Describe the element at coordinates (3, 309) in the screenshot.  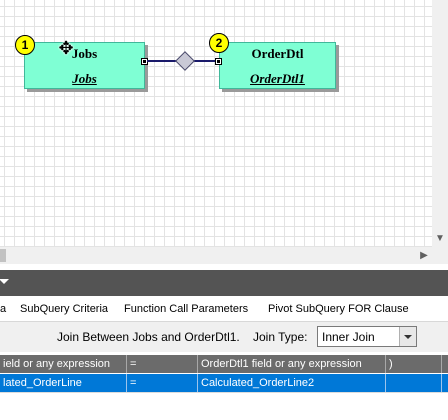
I see `tab-truncated: a` at that location.